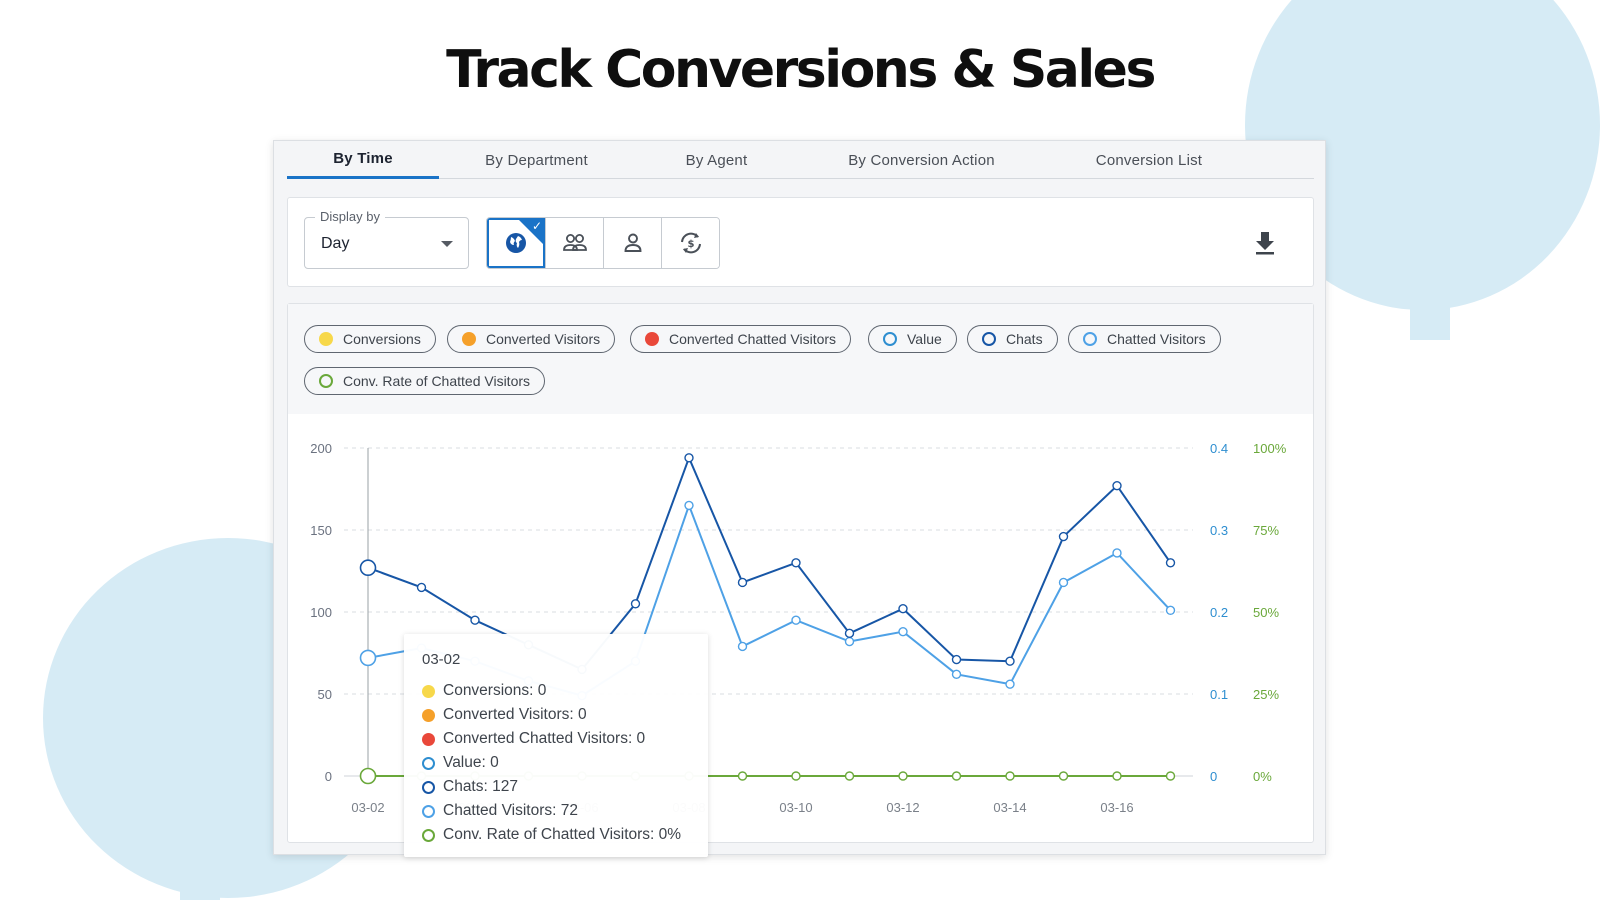 Image resolution: width=1600 pixels, height=900 pixels. Describe the element at coordinates (544, 738) in the screenshot. I see `tooltip-row-text: Converted Chatted Visitors: 0` at that location.